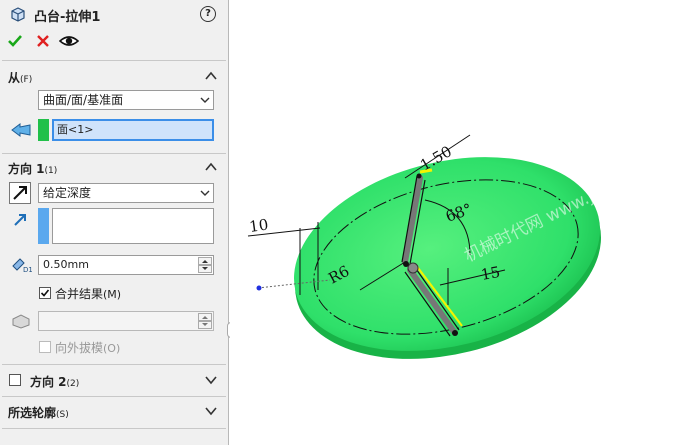 This screenshot has width=700, height=445. I want to click on svg-text: D1, so click(27, 270).